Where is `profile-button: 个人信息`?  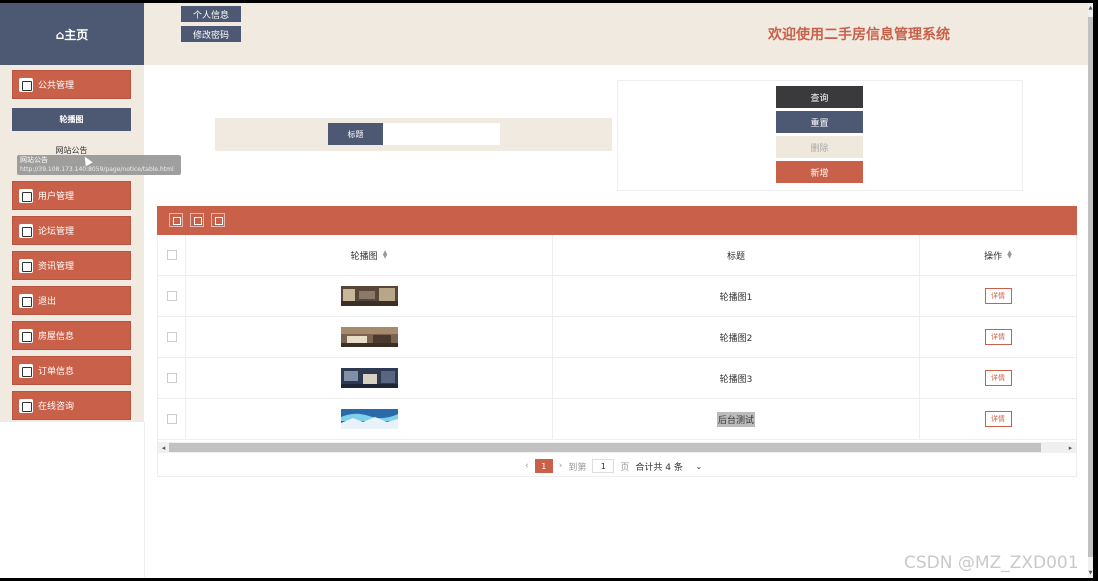
profile-button: 个人信息 is located at coordinates (211, 14).